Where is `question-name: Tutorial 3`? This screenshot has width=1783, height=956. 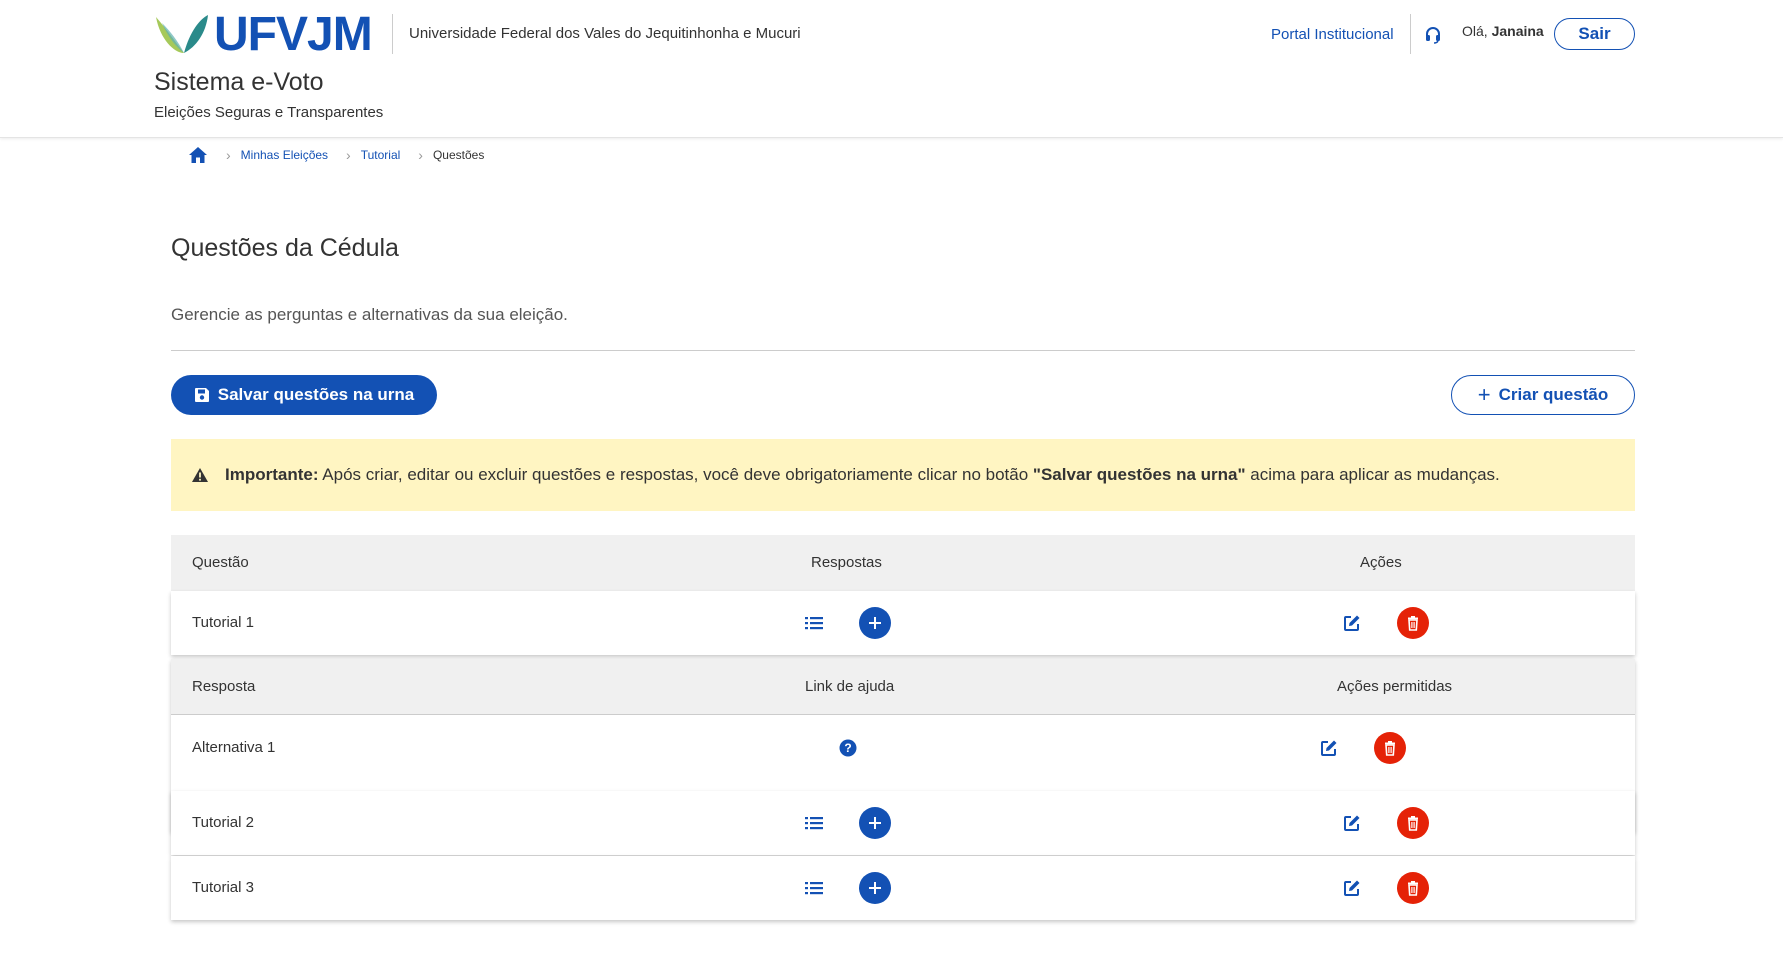 question-name: Tutorial 3 is located at coordinates (223, 887).